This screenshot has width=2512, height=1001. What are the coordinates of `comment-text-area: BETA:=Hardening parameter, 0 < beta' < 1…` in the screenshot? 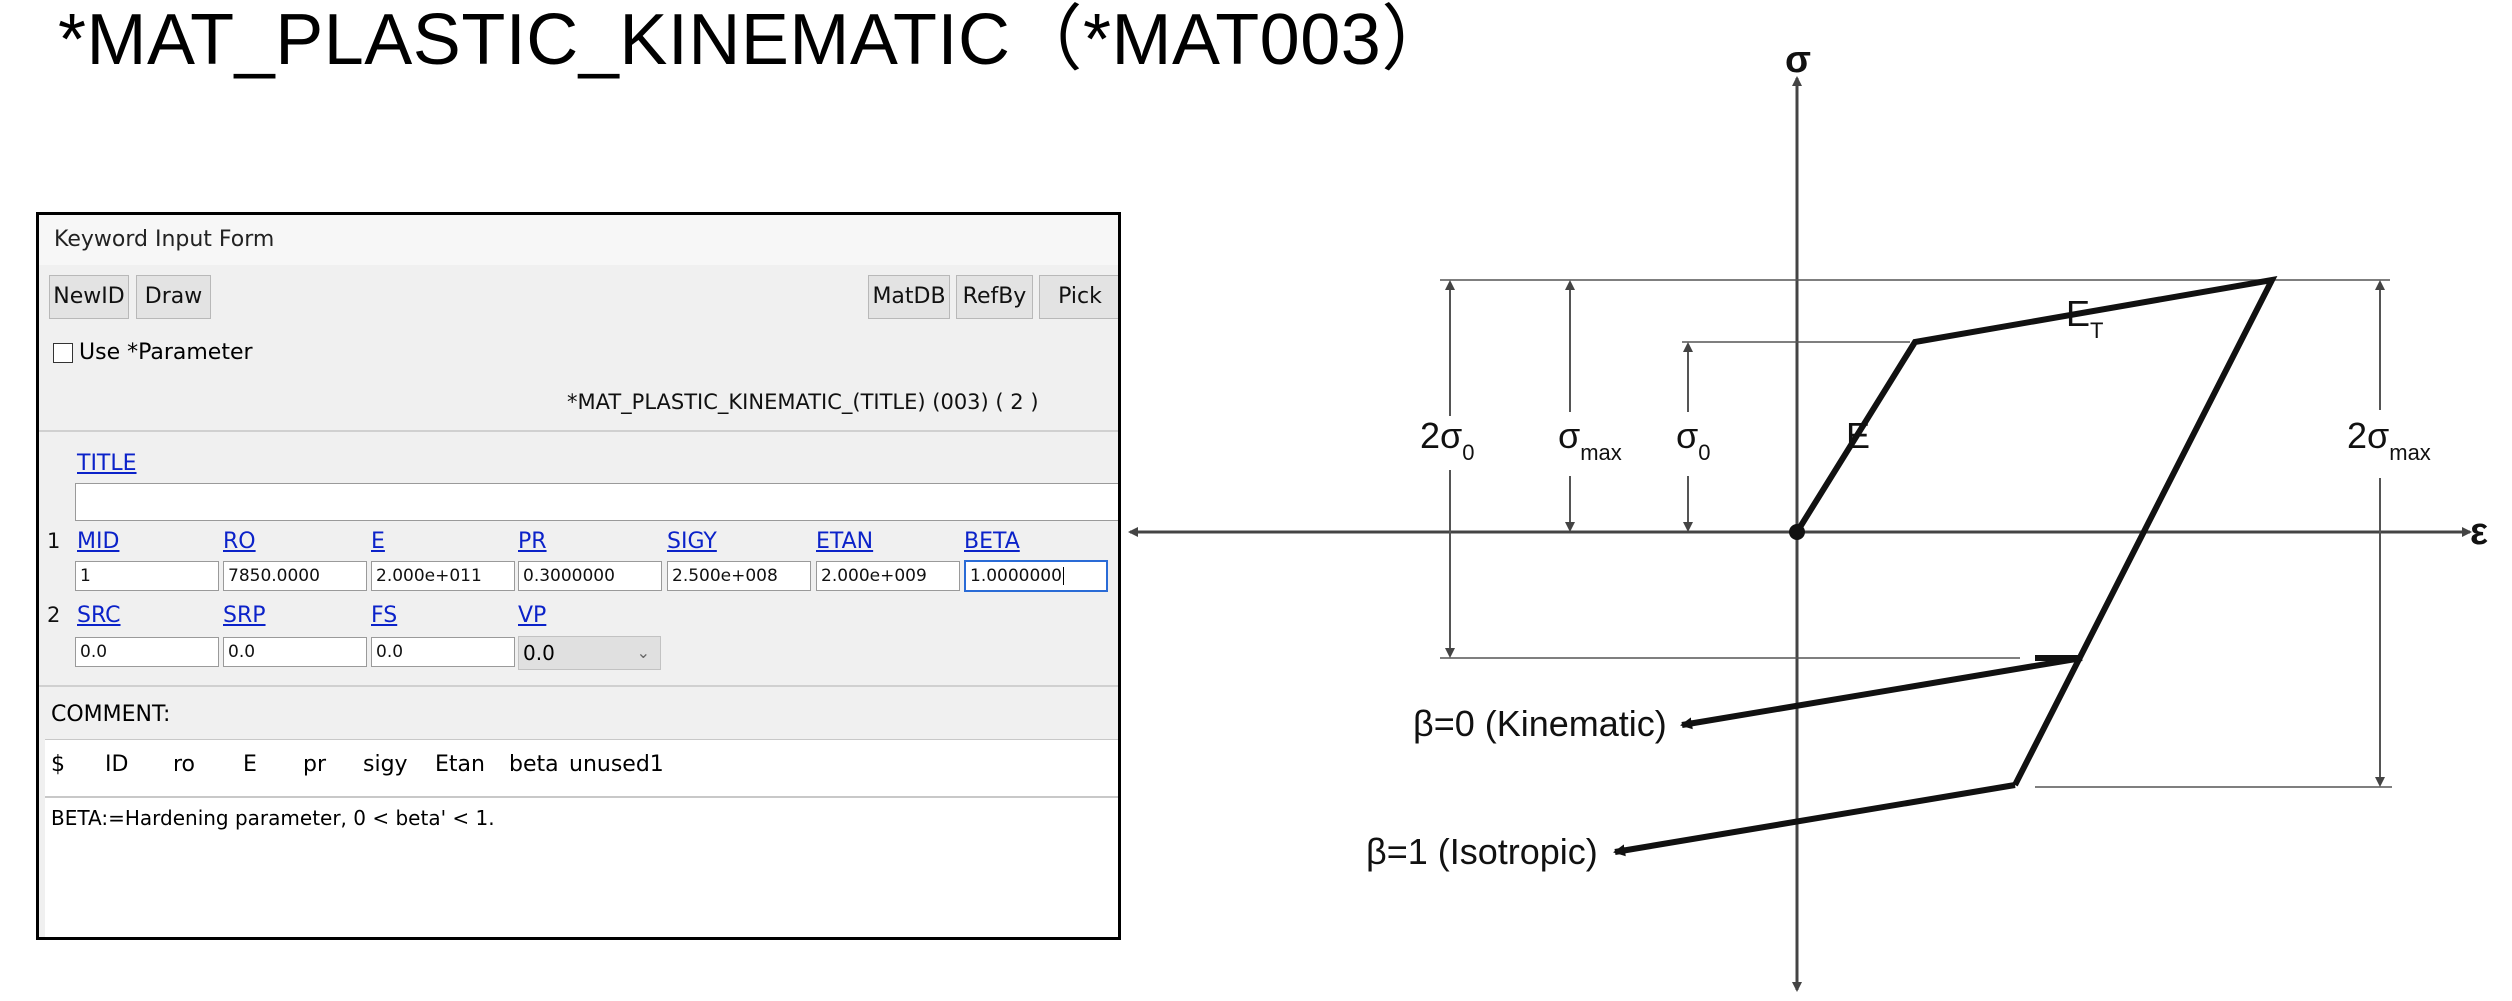 It's located at (581, 867).